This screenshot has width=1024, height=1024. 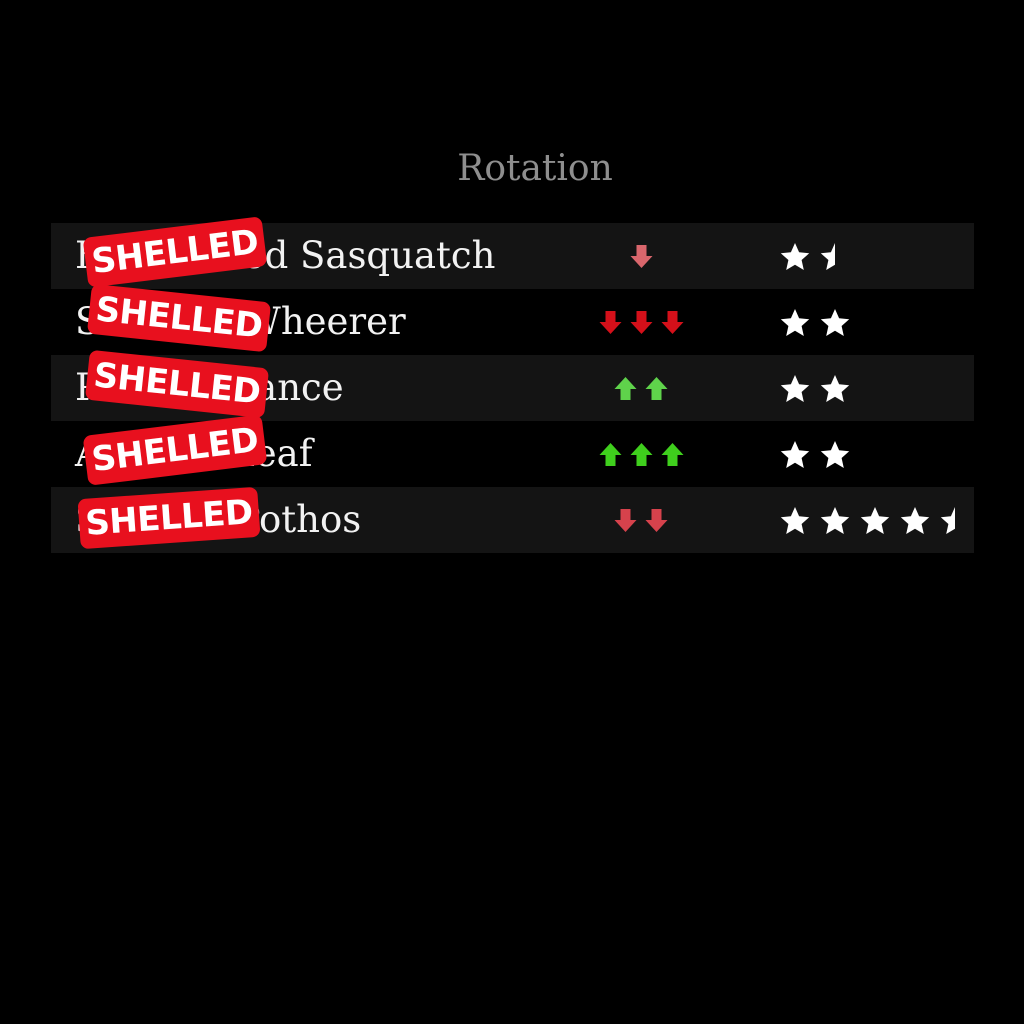 I want to click on table-row: Scentful Wheerer SHELLED, so click(x=512, y=319).